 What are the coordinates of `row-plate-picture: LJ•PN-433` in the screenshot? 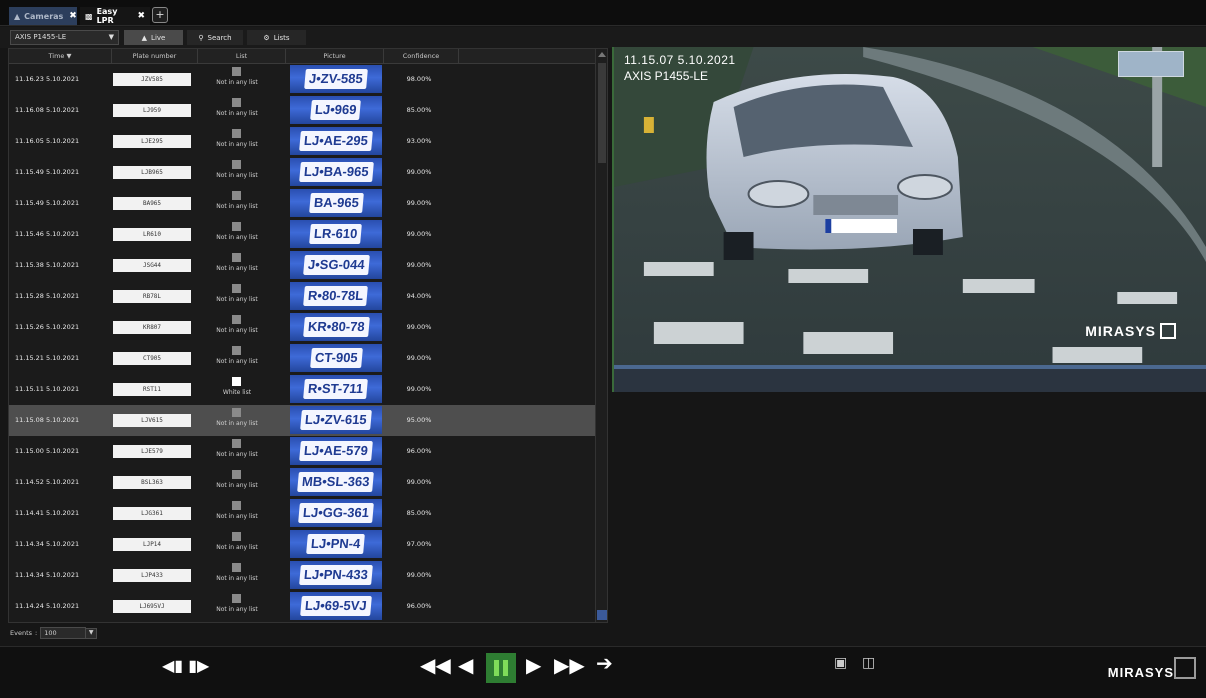 It's located at (336, 575).